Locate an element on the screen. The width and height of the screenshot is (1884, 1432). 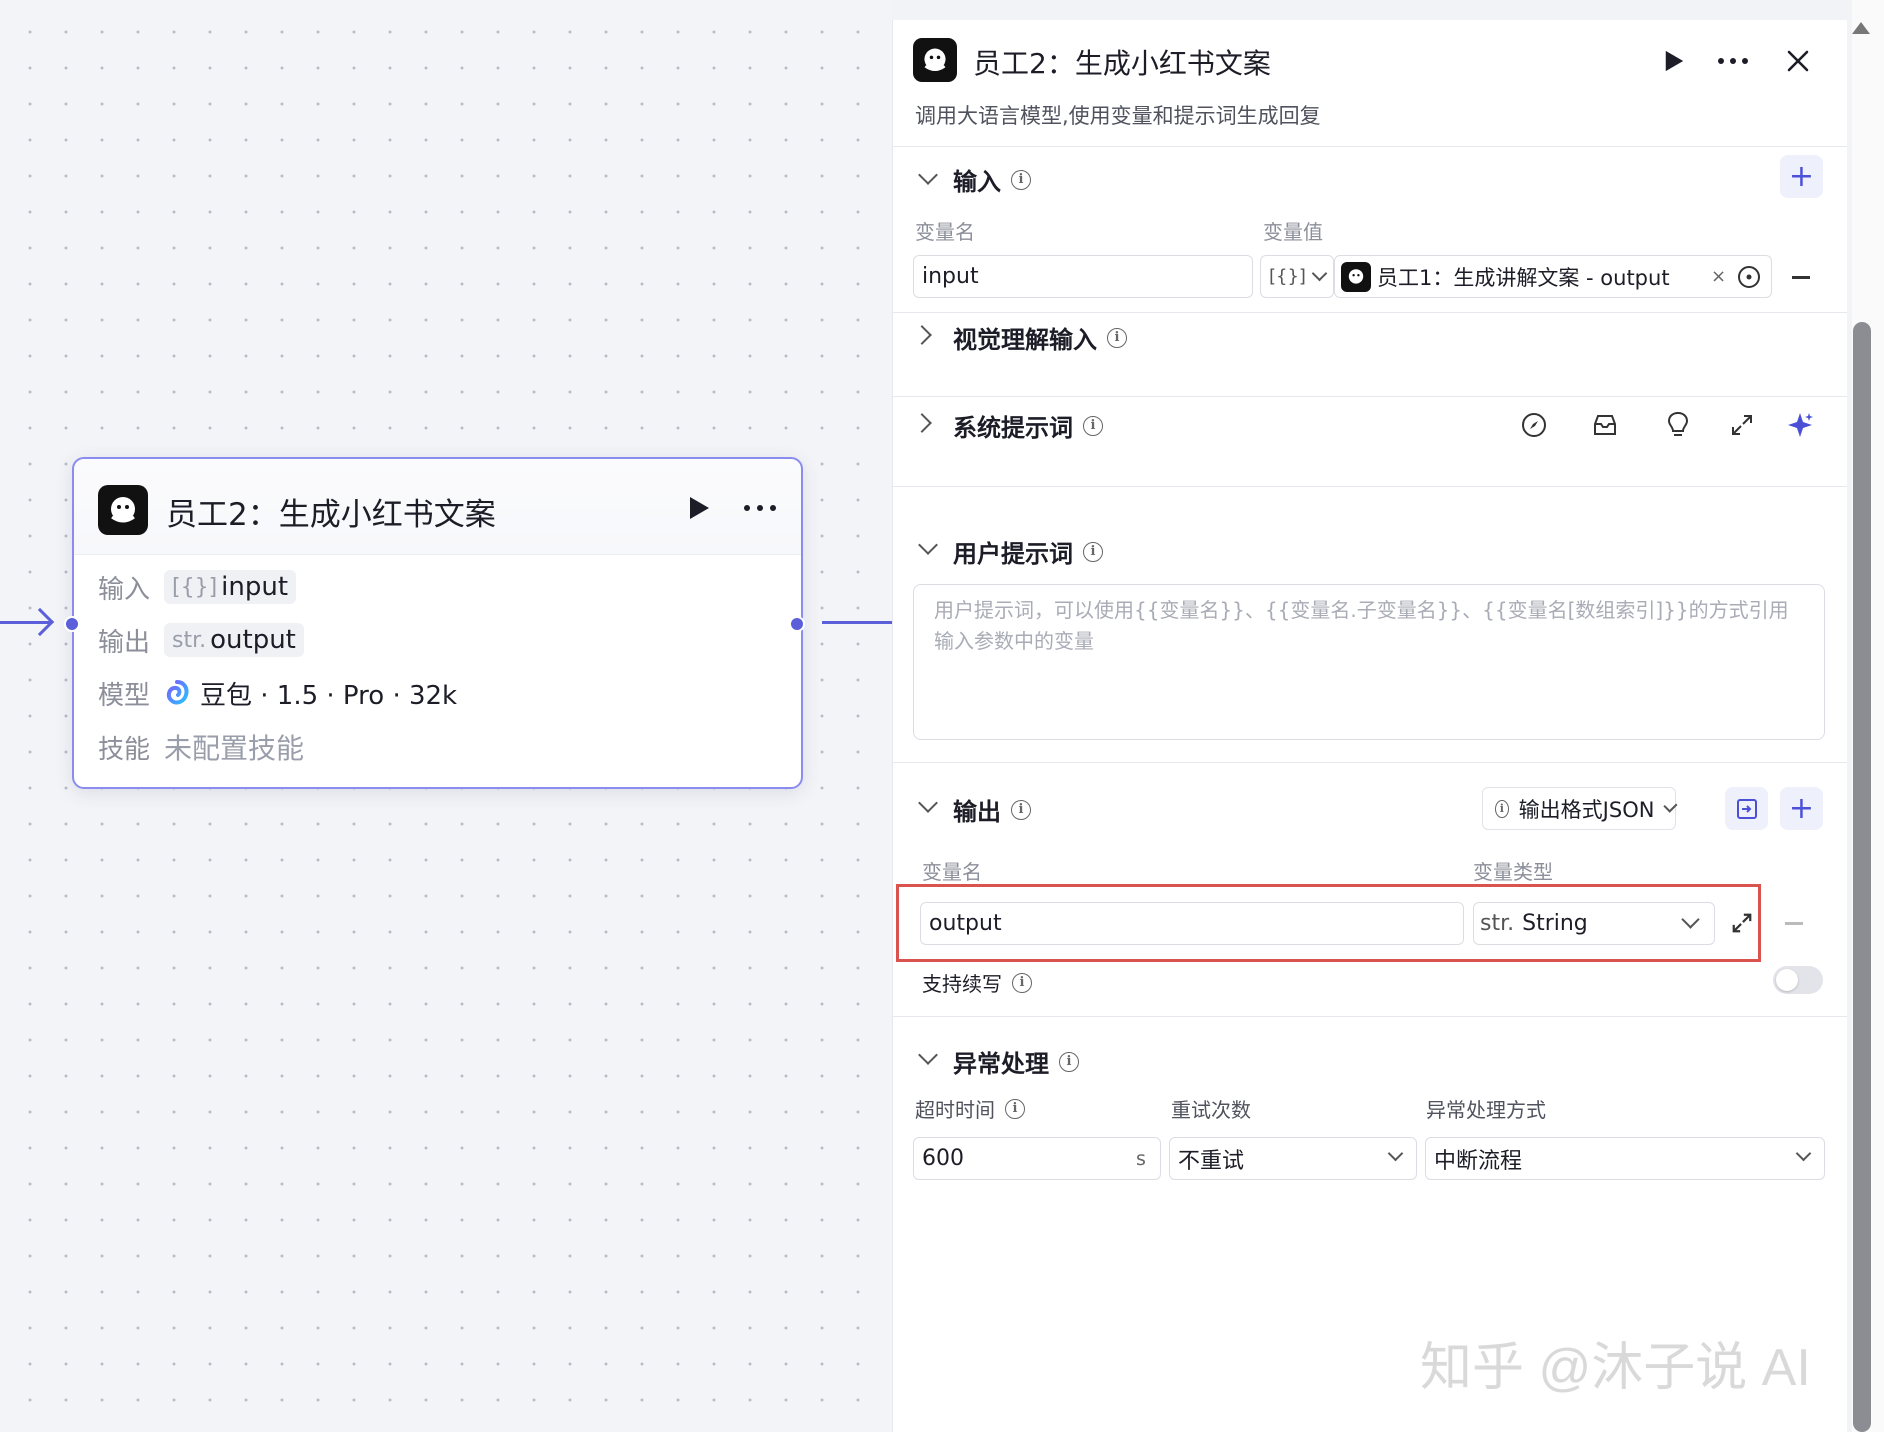
continue-writing-toggle is located at coordinates (1798, 980).